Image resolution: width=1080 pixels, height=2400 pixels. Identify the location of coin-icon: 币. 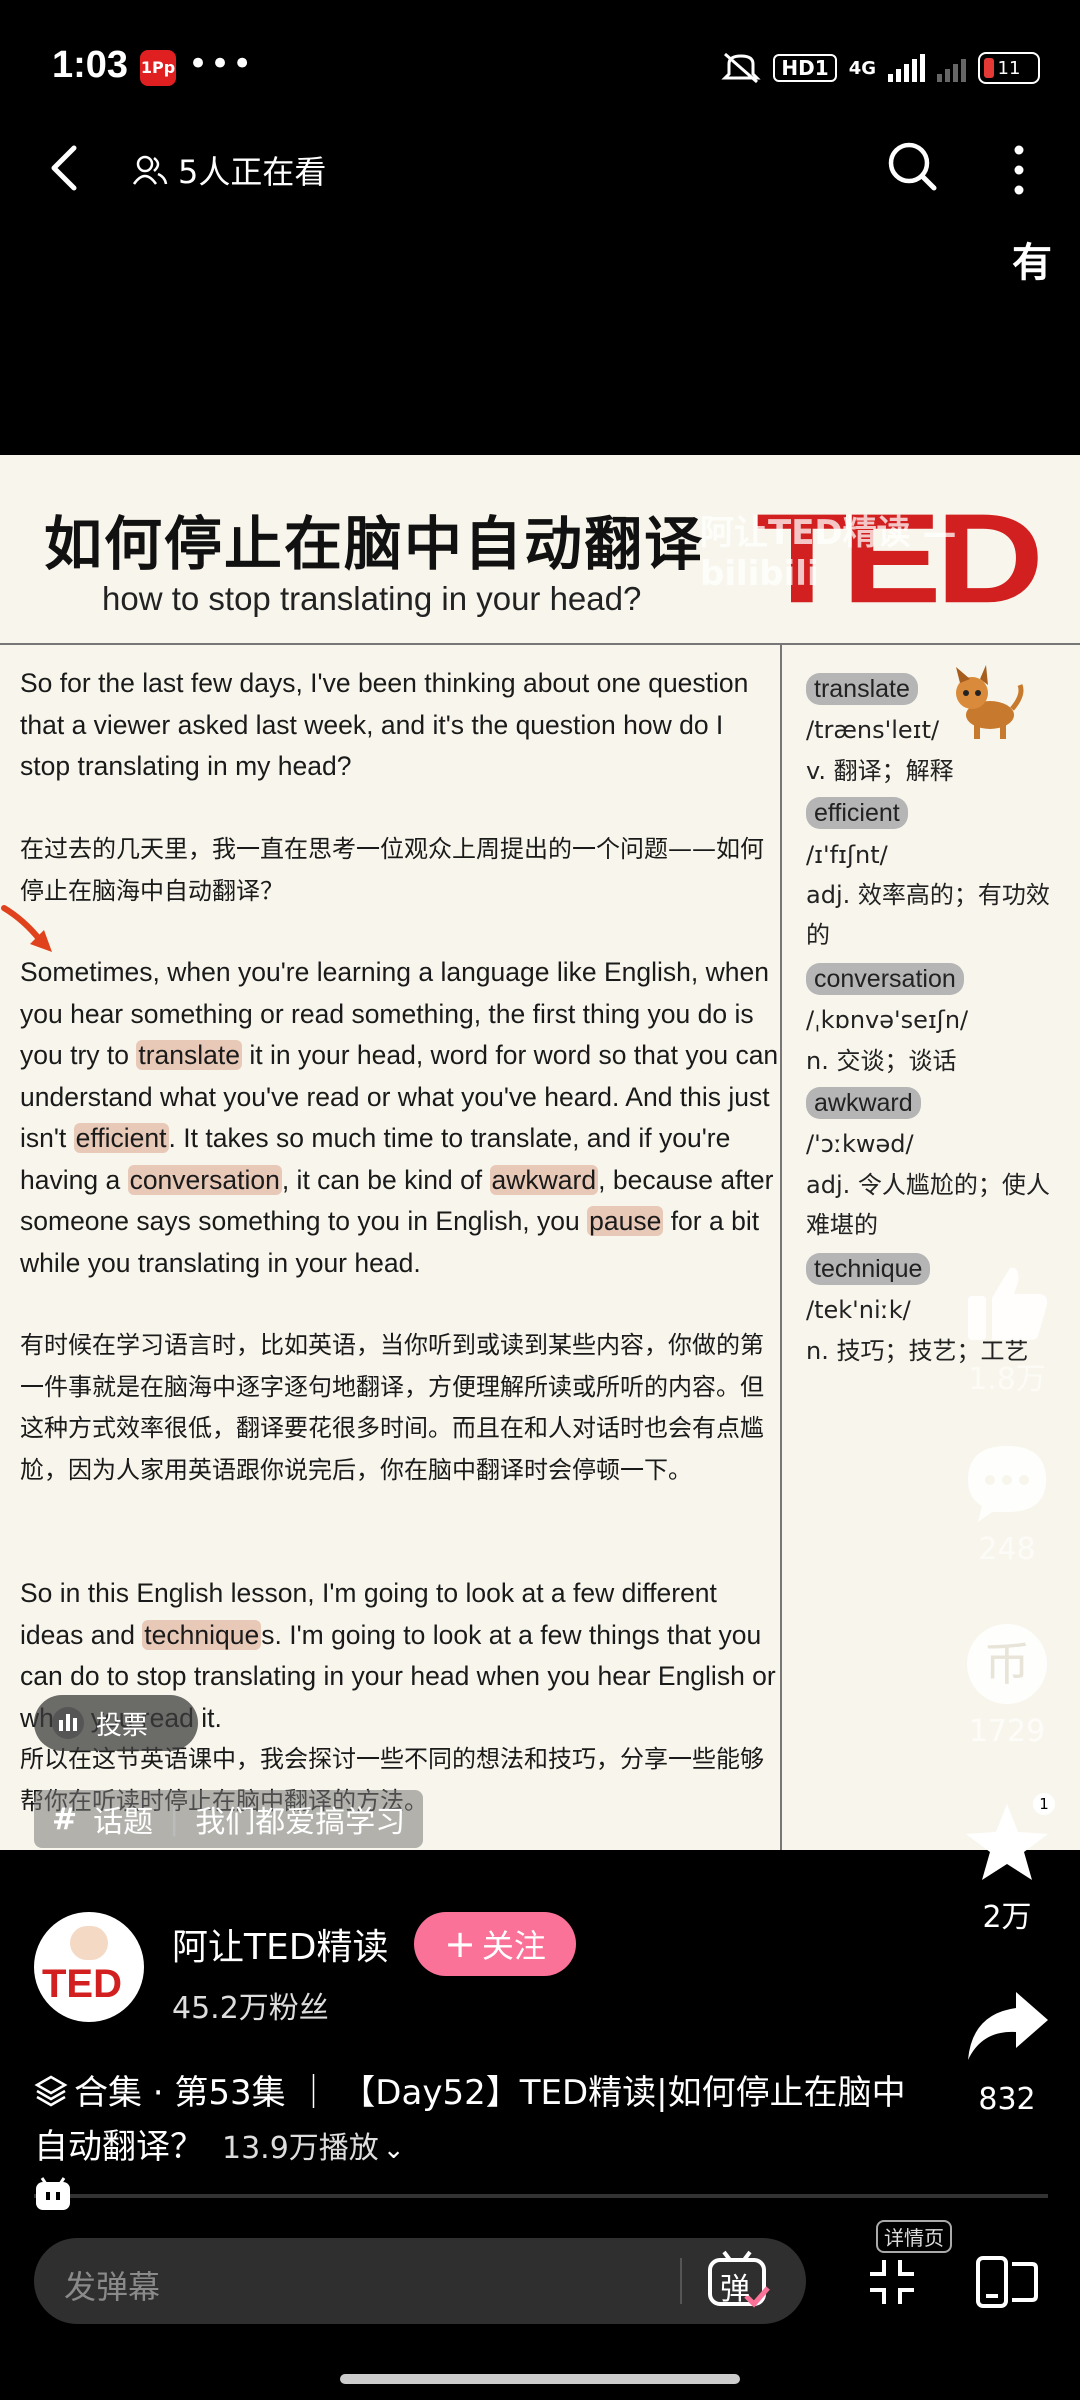
(1007, 1664).